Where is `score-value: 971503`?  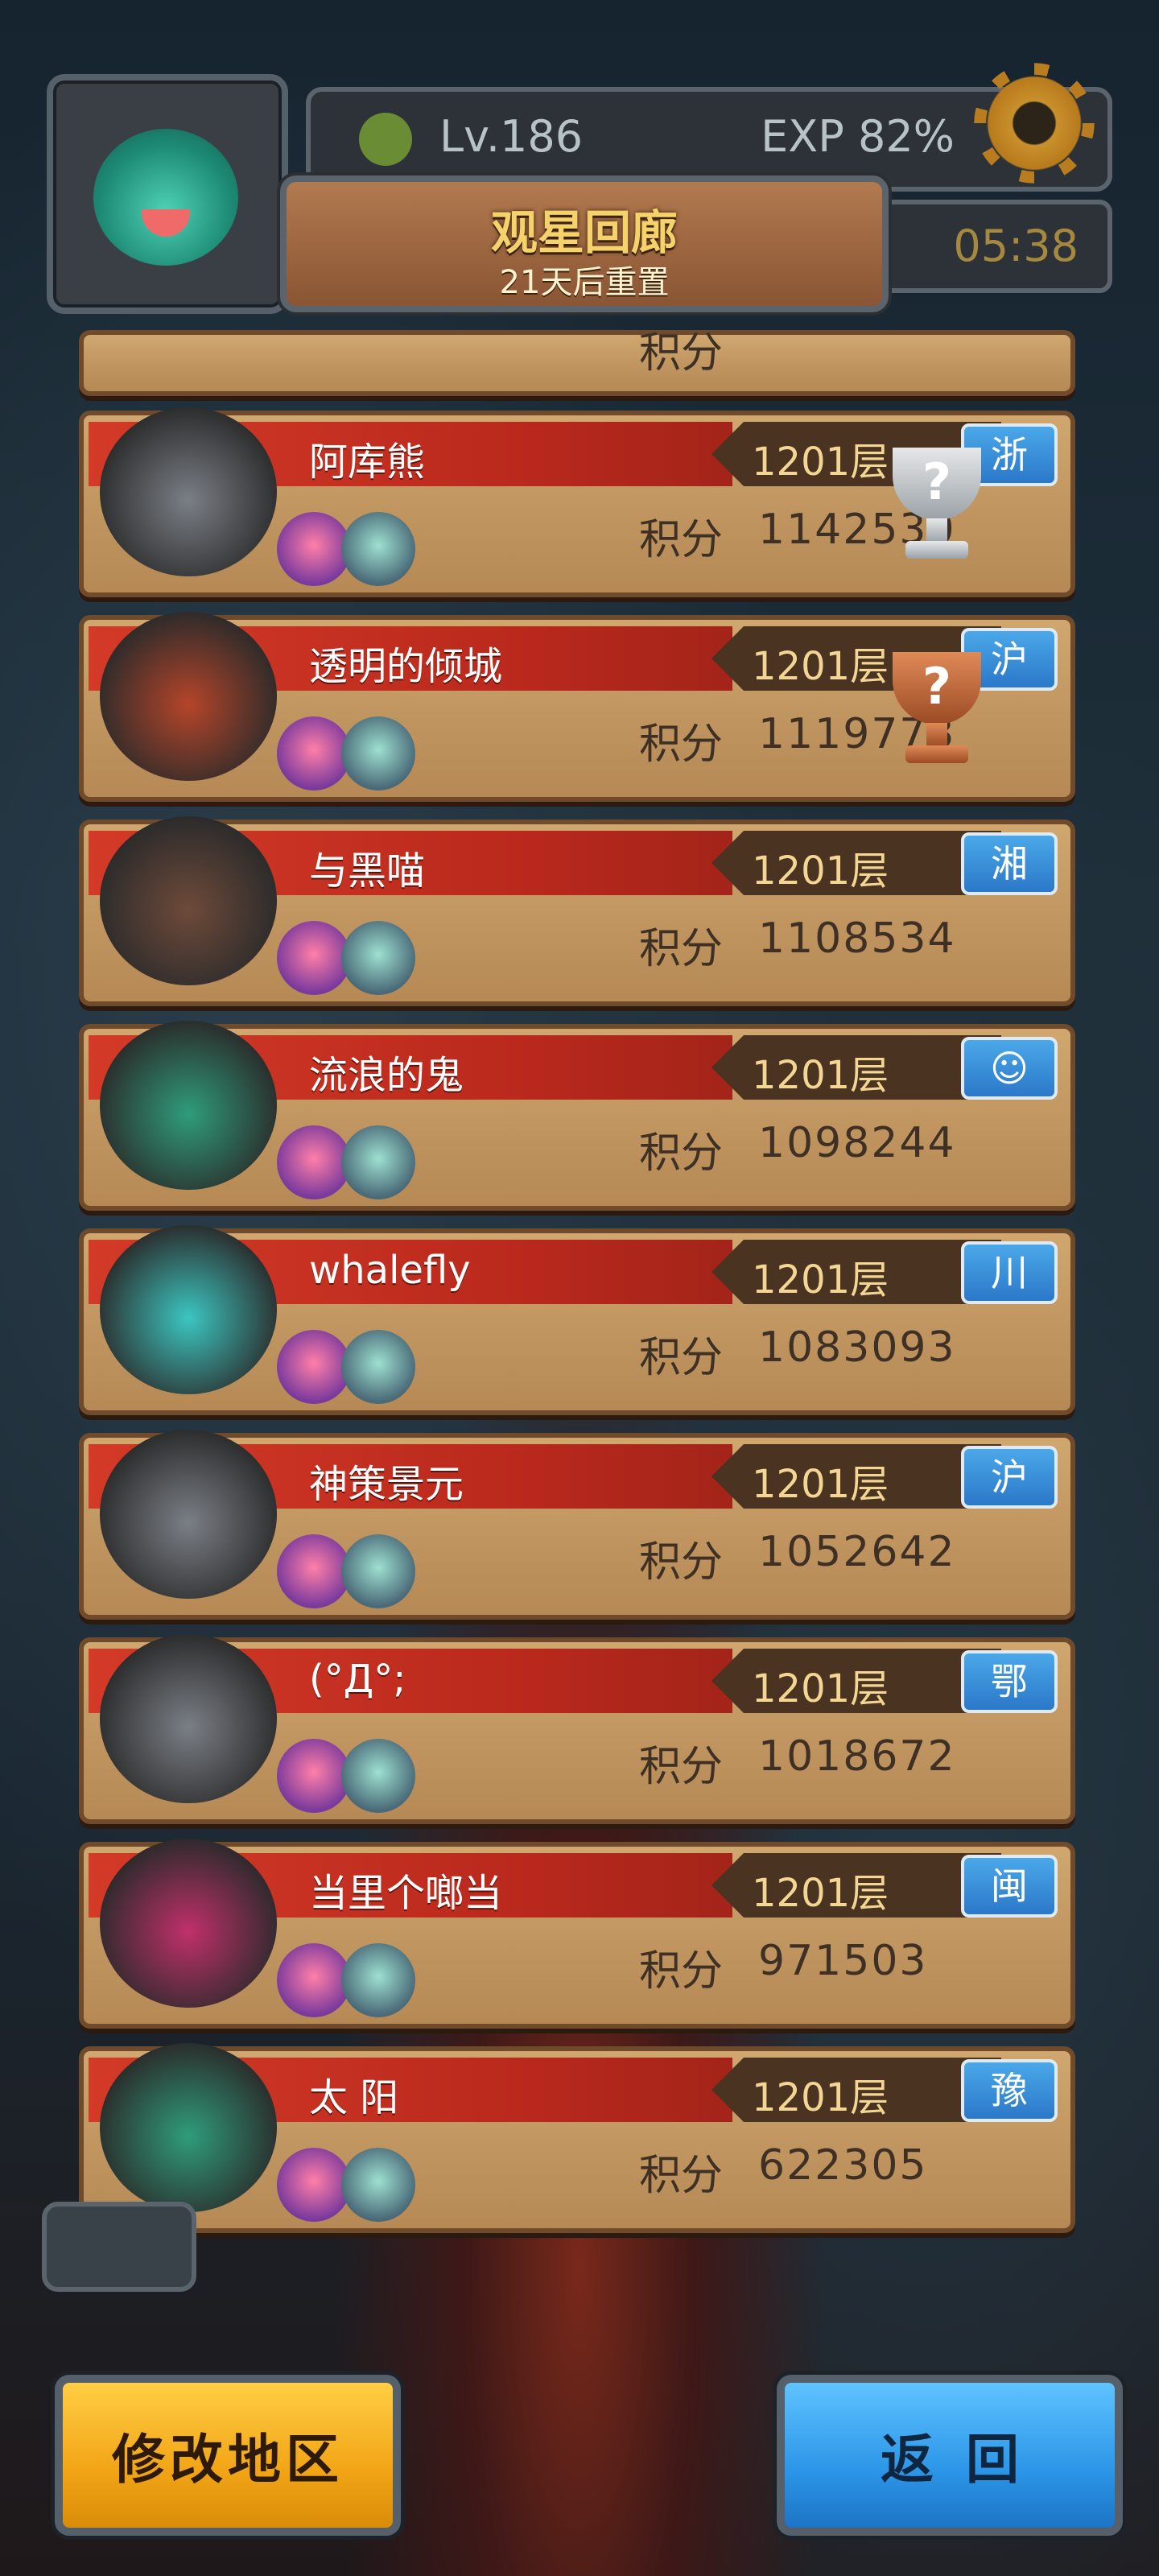
score-value: 971503 is located at coordinates (843, 1961).